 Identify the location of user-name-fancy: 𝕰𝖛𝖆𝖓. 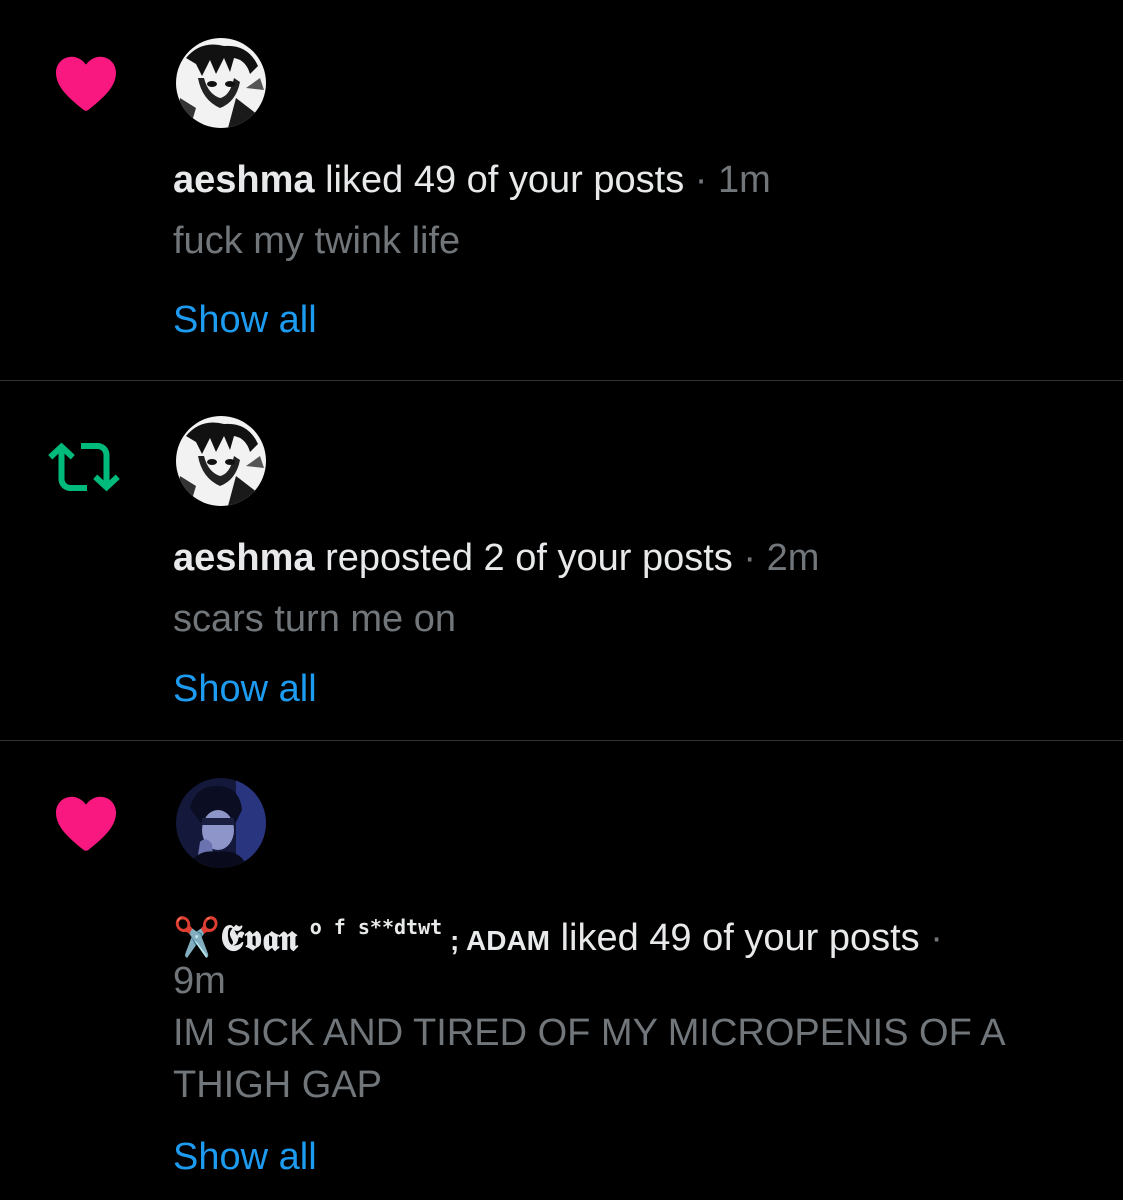
(258, 938).